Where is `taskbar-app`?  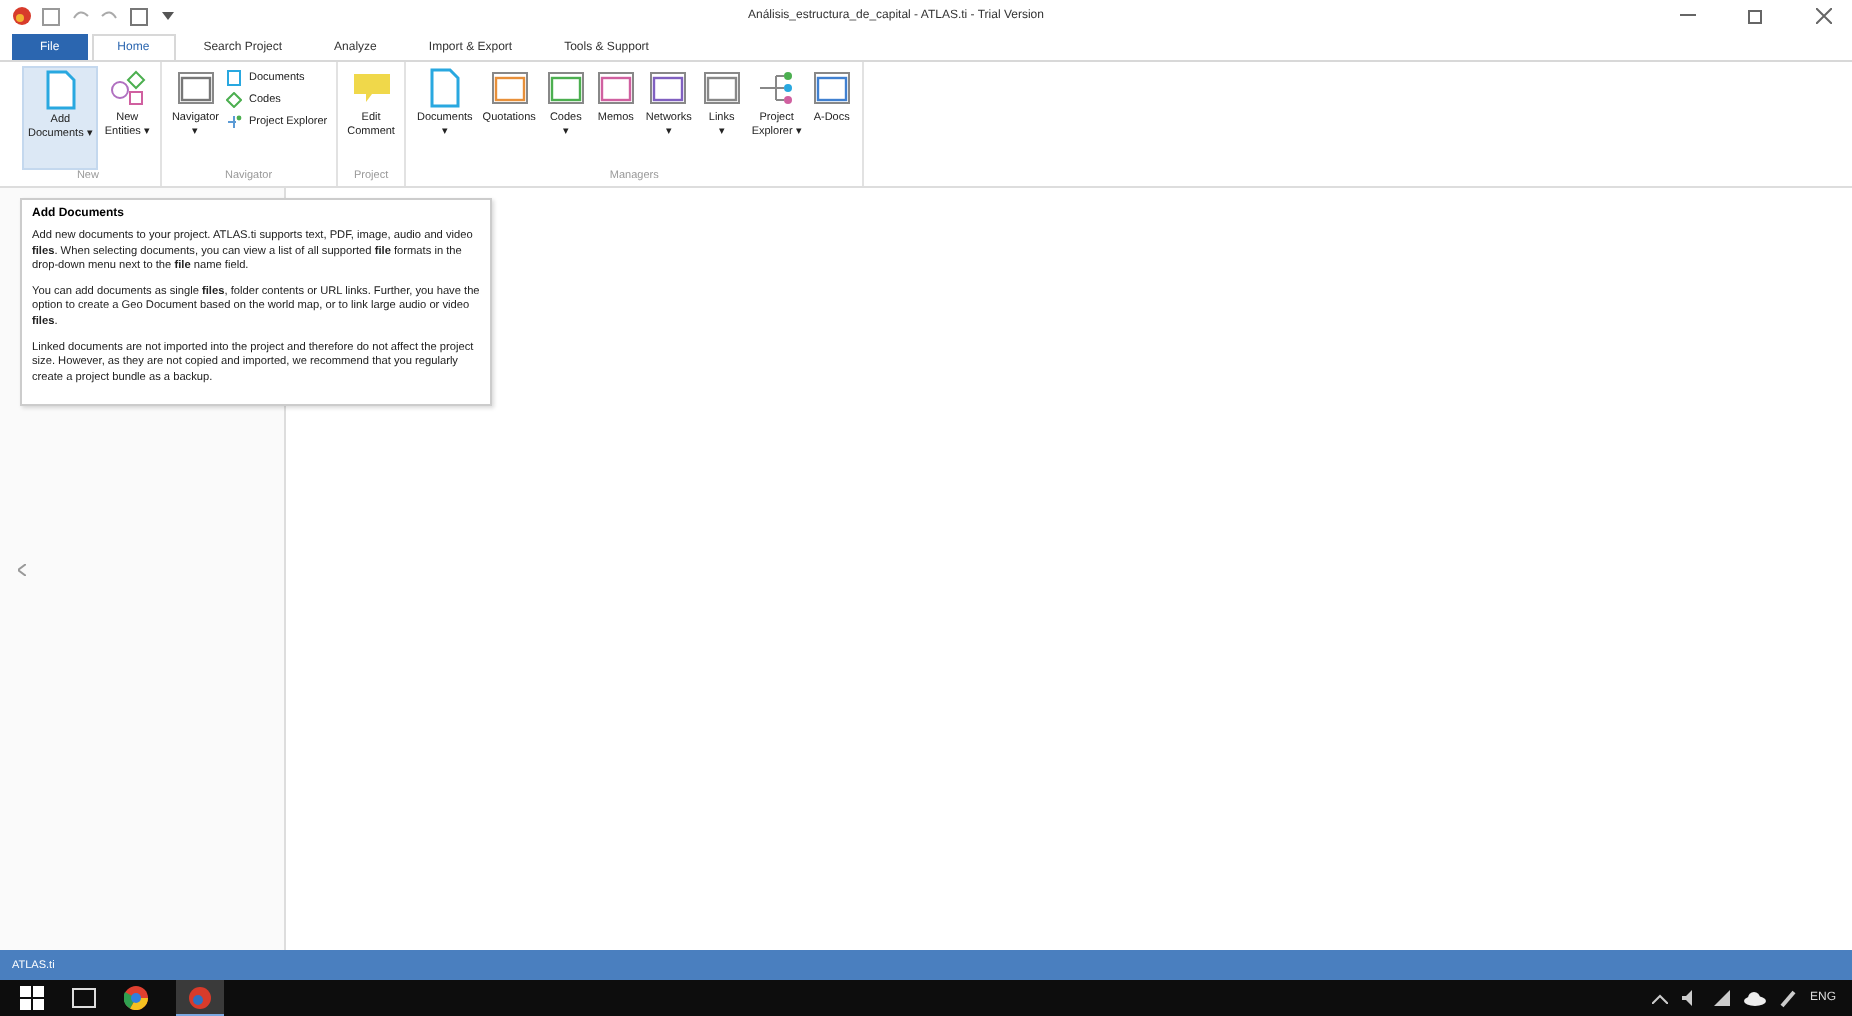 taskbar-app is located at coordinates (200, 998).